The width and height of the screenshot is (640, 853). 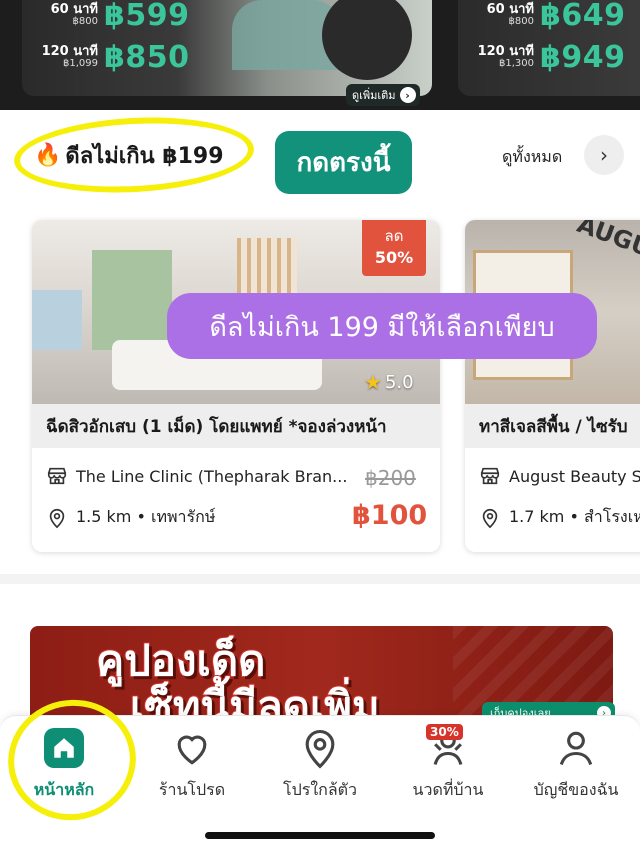 What do you see at coordinates (147, 57) in the screenshot?
I see `promo-price: ฿850` at bounding box center [147, 57].